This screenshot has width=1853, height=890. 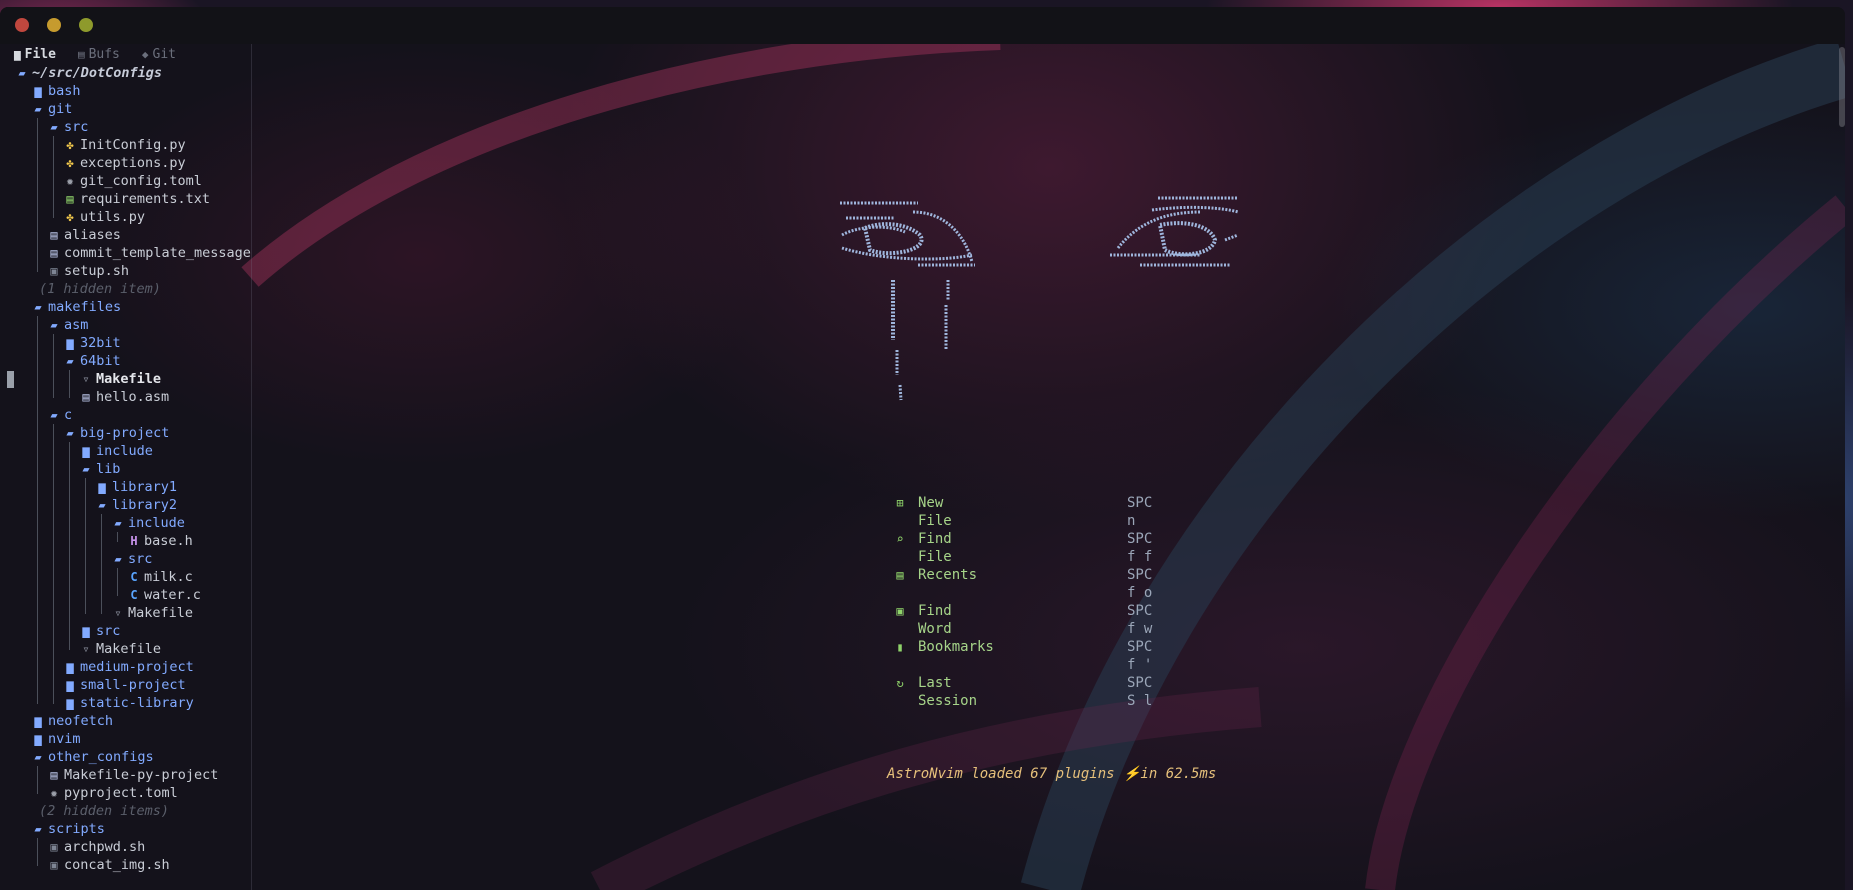 What do you see at coordinates (1039, 298) in the screenshot?
I see `eyes-ascii-art` at bounding box center [1039, 298].